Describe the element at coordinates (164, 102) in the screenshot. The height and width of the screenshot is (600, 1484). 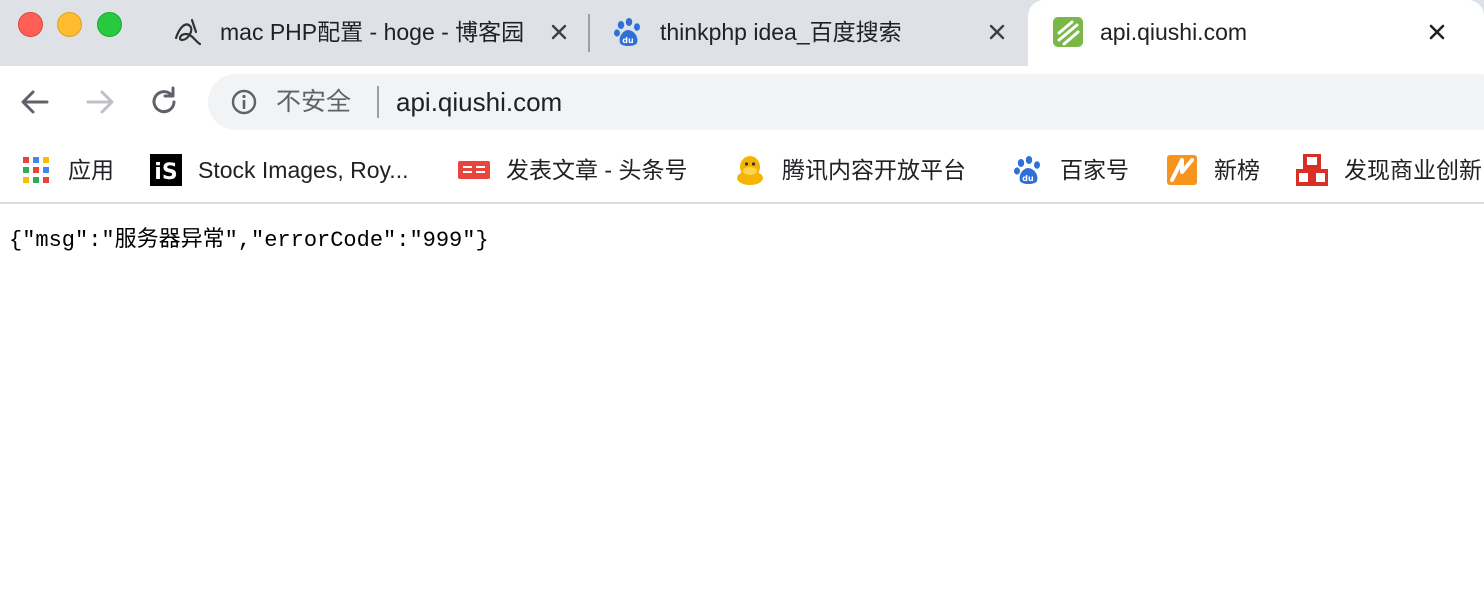
I see `reload-button` at that location.